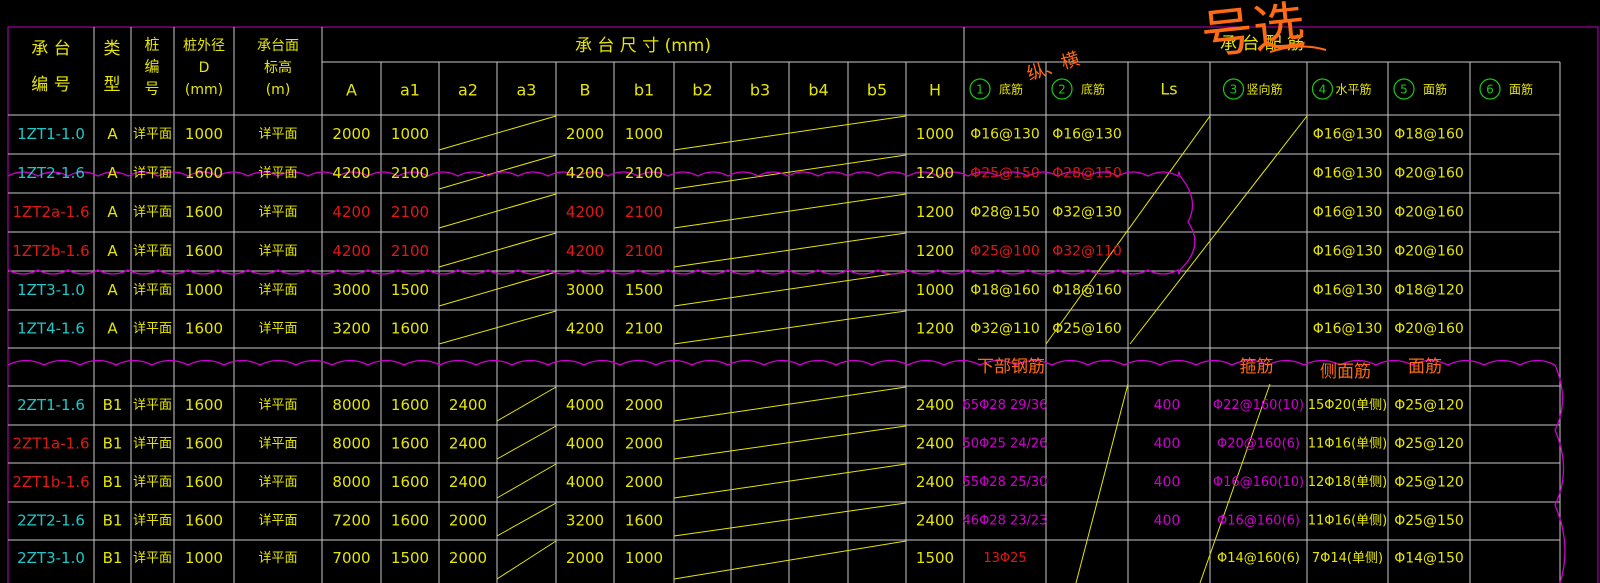 This screenshot has width=1600, height=583. Describe the element at coordinates (1347, 521) in the screenshot. I see `side-rebar: 11Φ16(单侧)` at that location.